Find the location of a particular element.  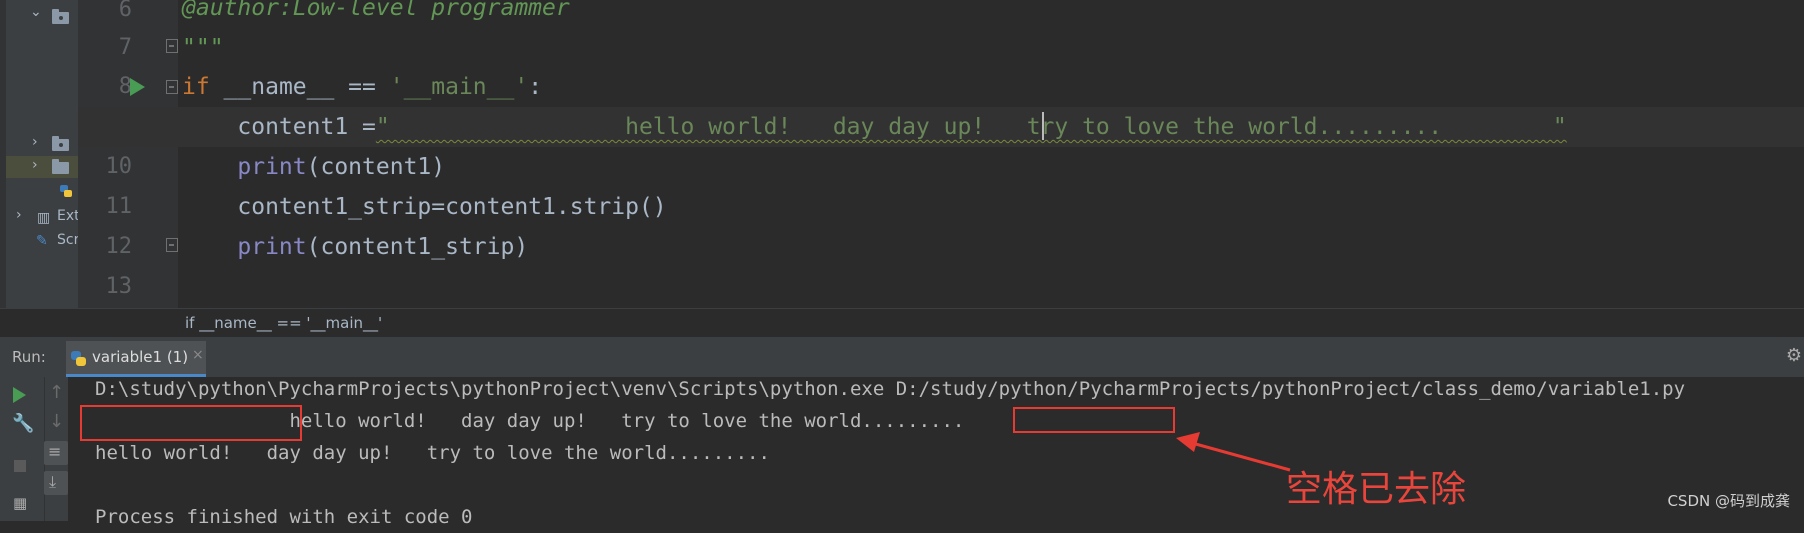

annotation-text: 空格已去除 is located at coordinates (1376, 489).